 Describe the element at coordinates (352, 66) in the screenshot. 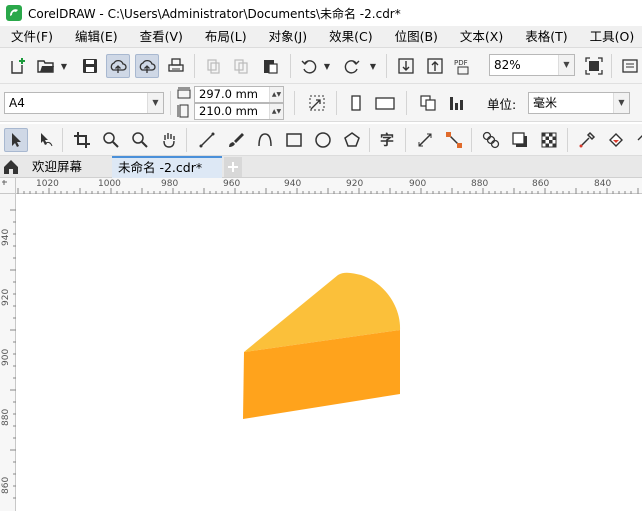

I see `redo-icon` at that location.